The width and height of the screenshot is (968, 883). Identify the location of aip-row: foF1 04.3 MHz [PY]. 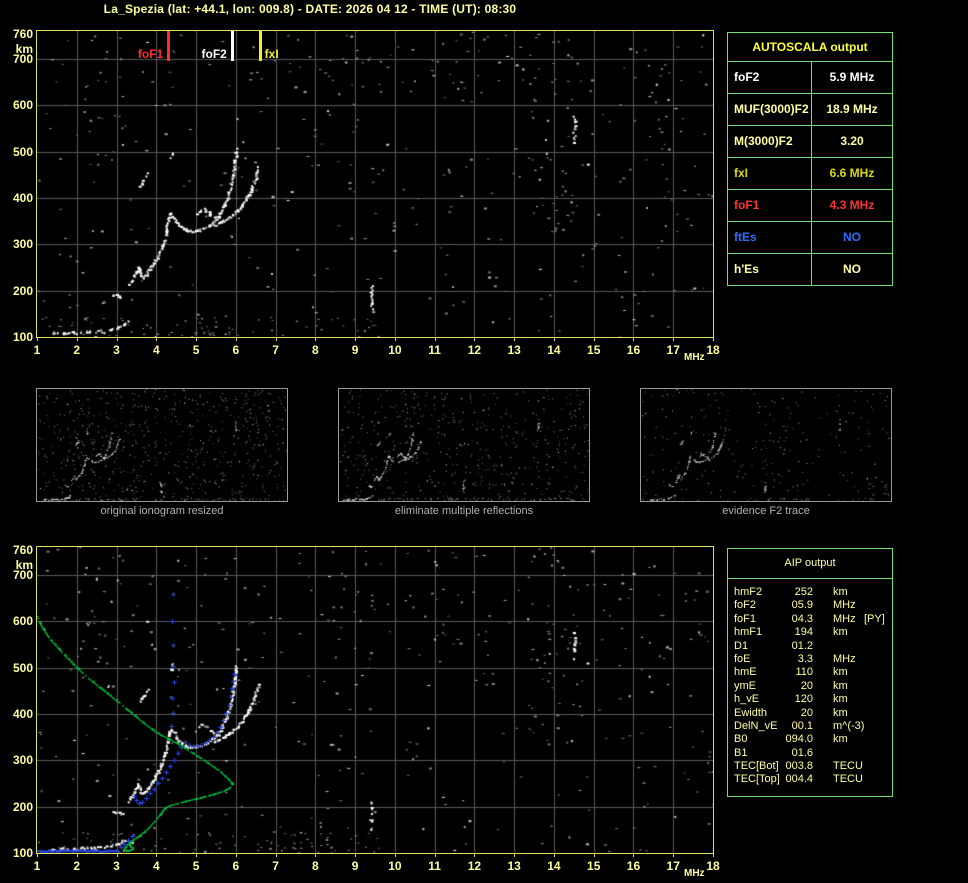
(810, 619).